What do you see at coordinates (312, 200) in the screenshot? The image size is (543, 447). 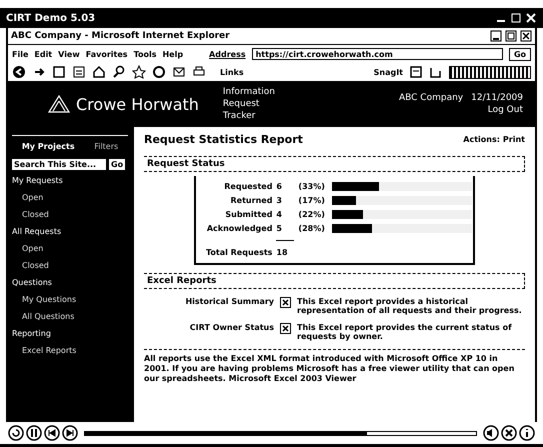 I see `stat-percent: (17%)` at bounding box center [312, 200].